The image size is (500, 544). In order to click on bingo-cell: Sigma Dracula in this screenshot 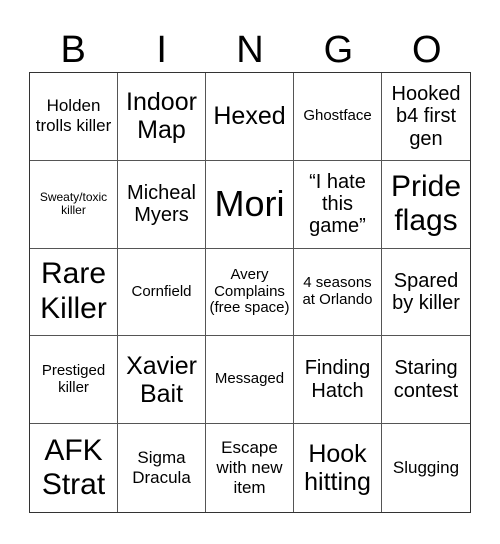, I will do `click(162, 468)`.